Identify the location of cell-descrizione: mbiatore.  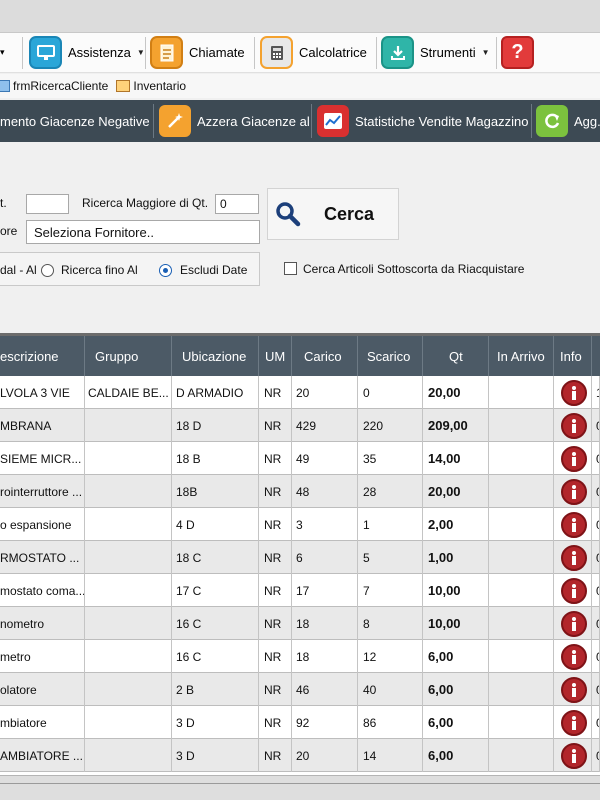
(42, 722).